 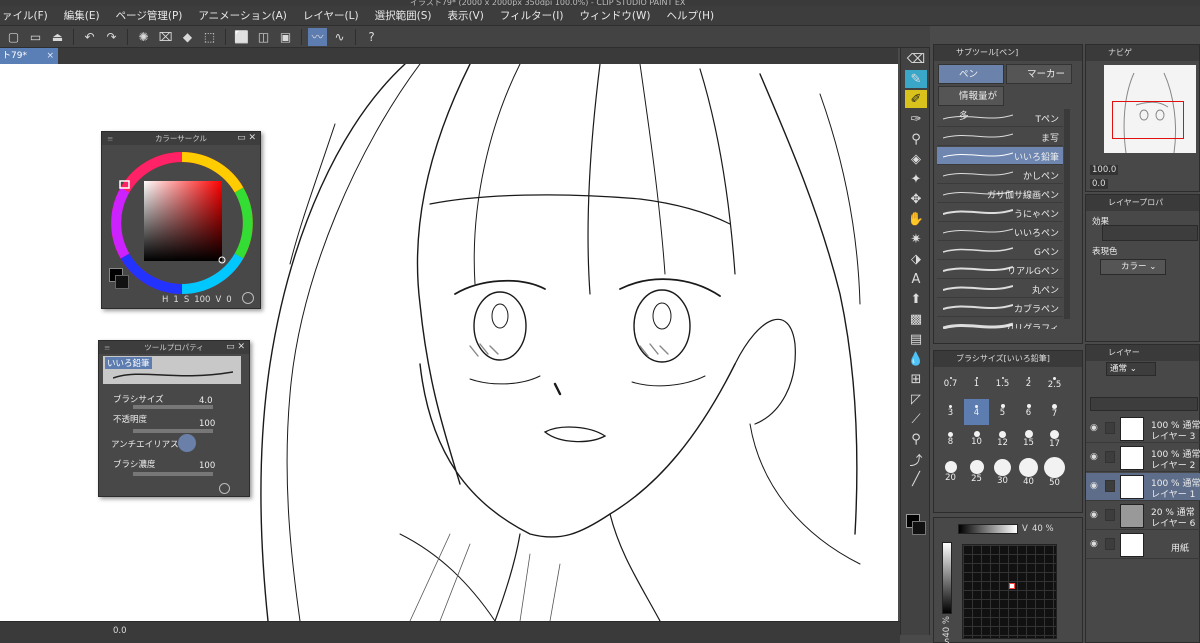 What do you see at coordinates (242, 15) in the screenshot?
I see `menu-animation: アニメーション(A)` at bounding box center [242, 15].